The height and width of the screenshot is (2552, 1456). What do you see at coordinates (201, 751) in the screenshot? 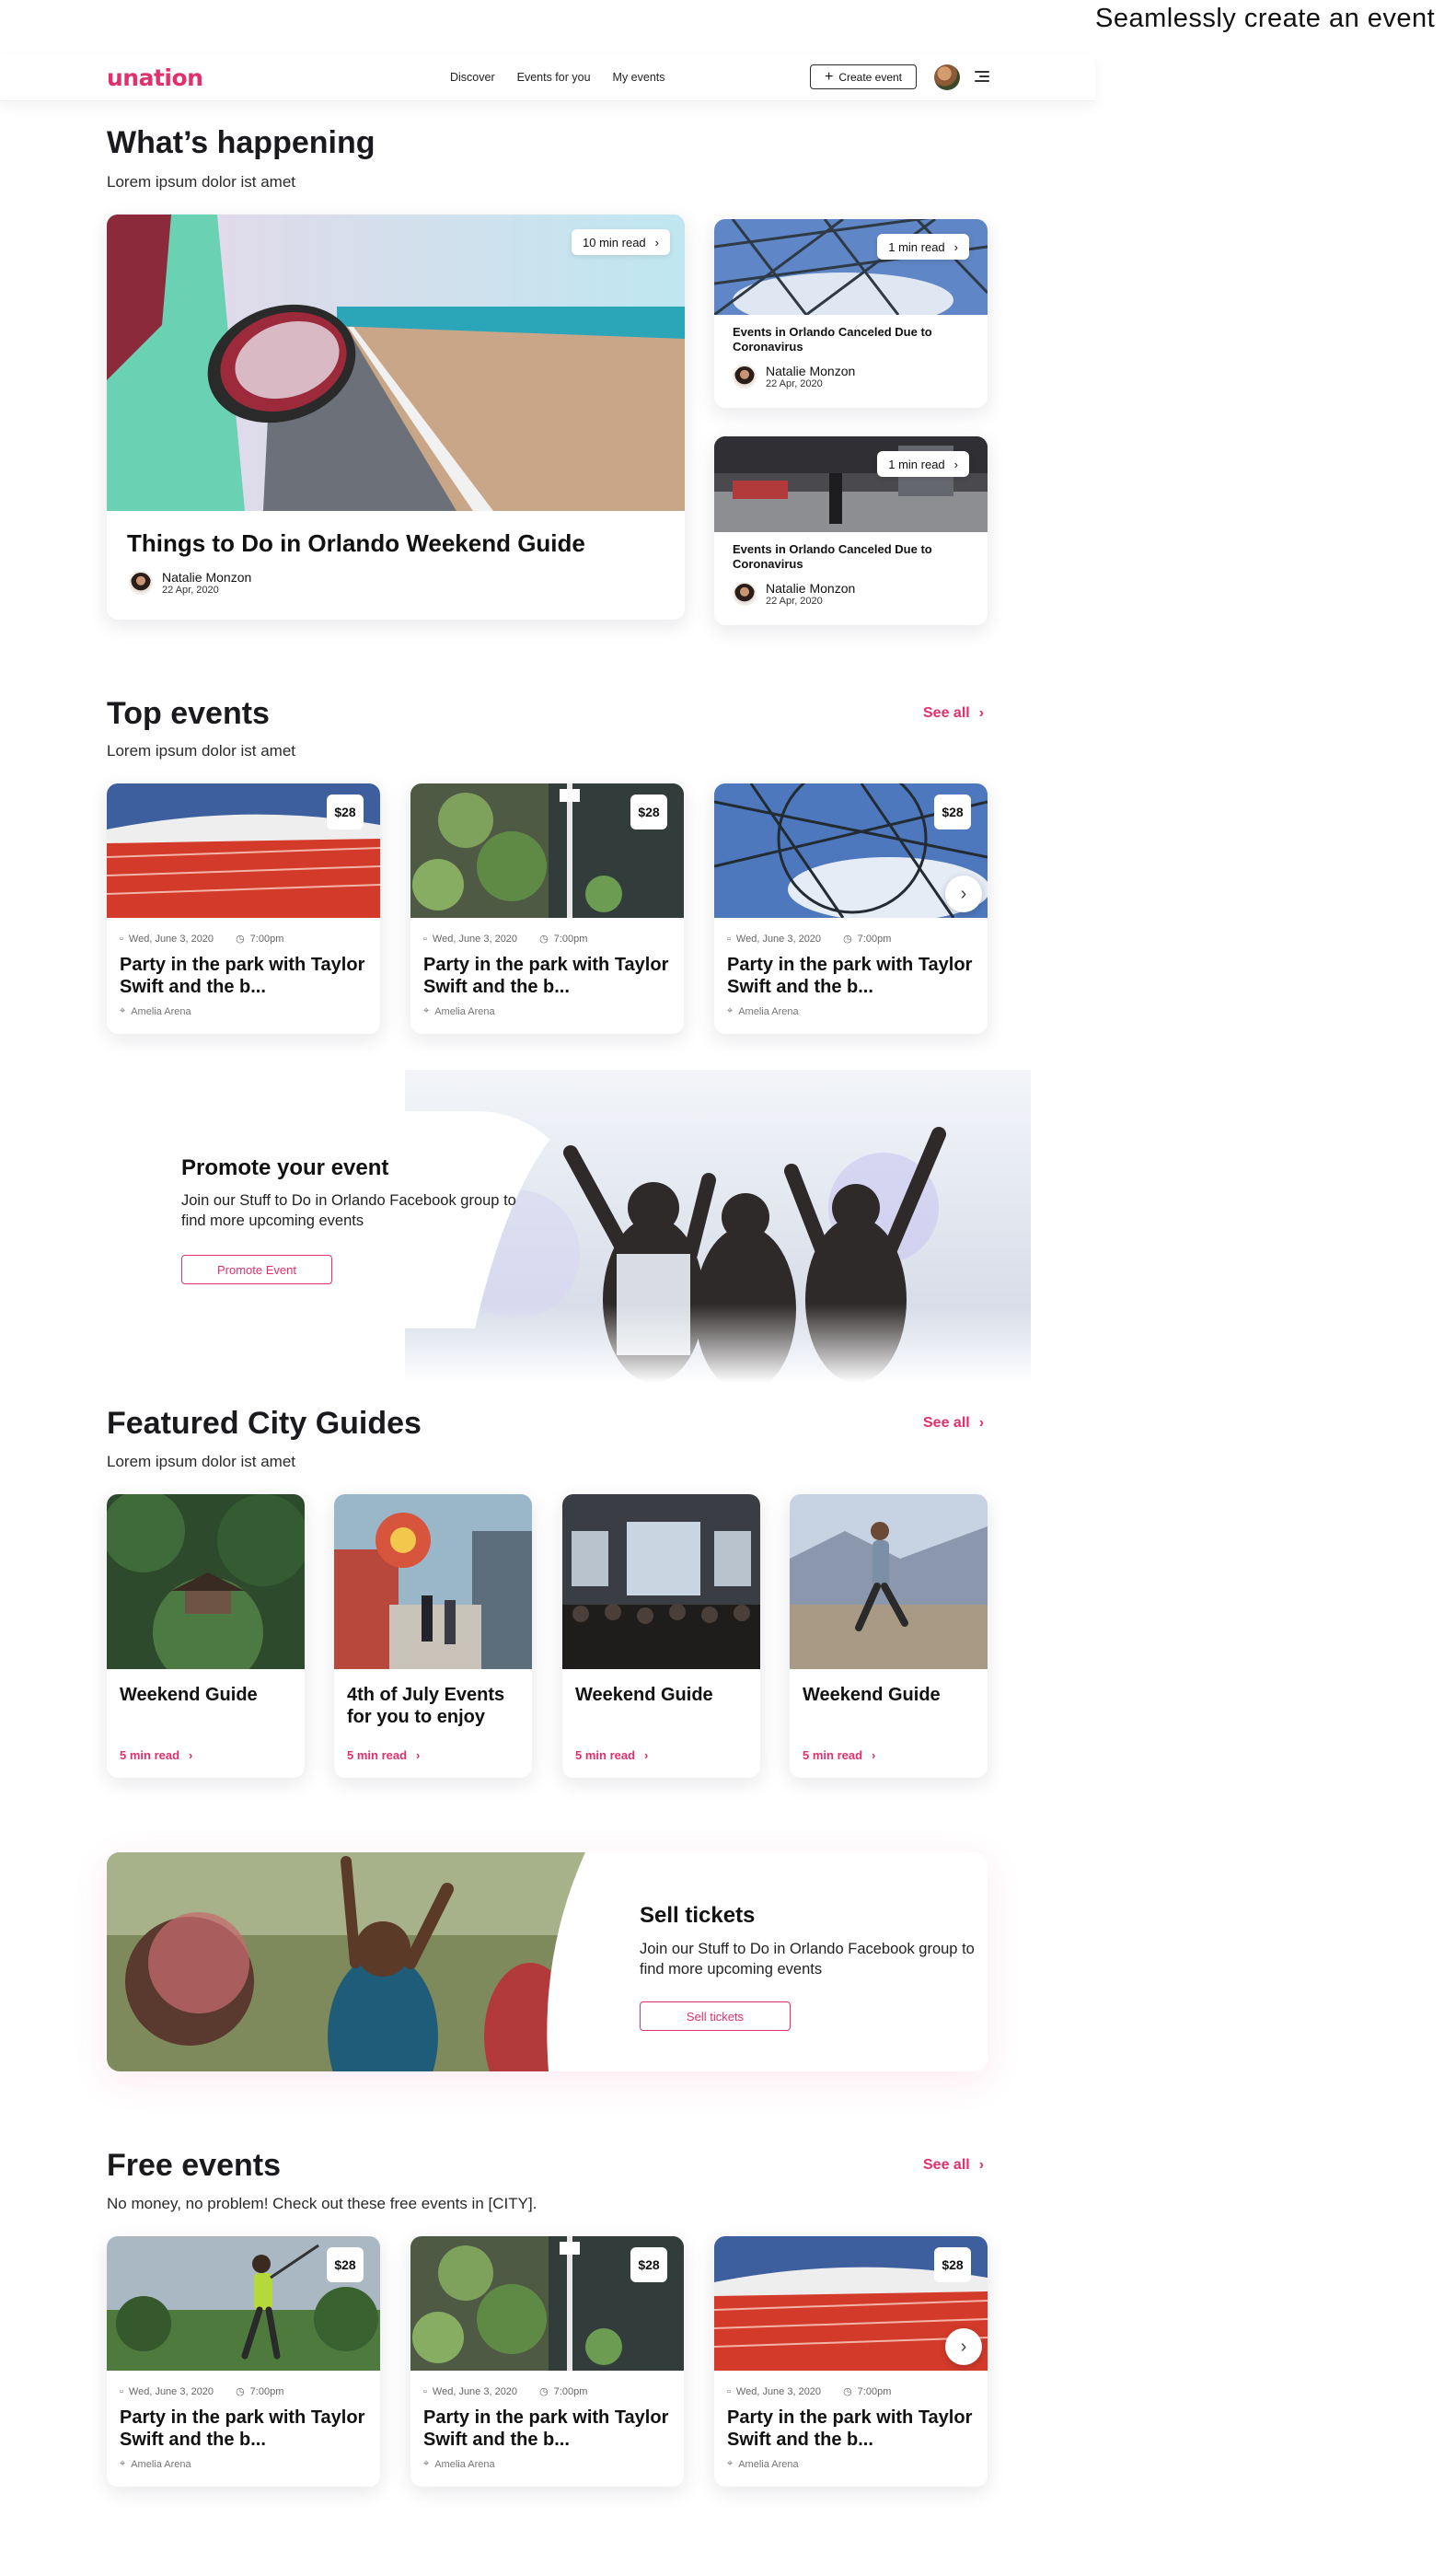
I see `section-subtitle-top-events: Lorem ipsum dolor ist amet` at bounding box center [201, 751].